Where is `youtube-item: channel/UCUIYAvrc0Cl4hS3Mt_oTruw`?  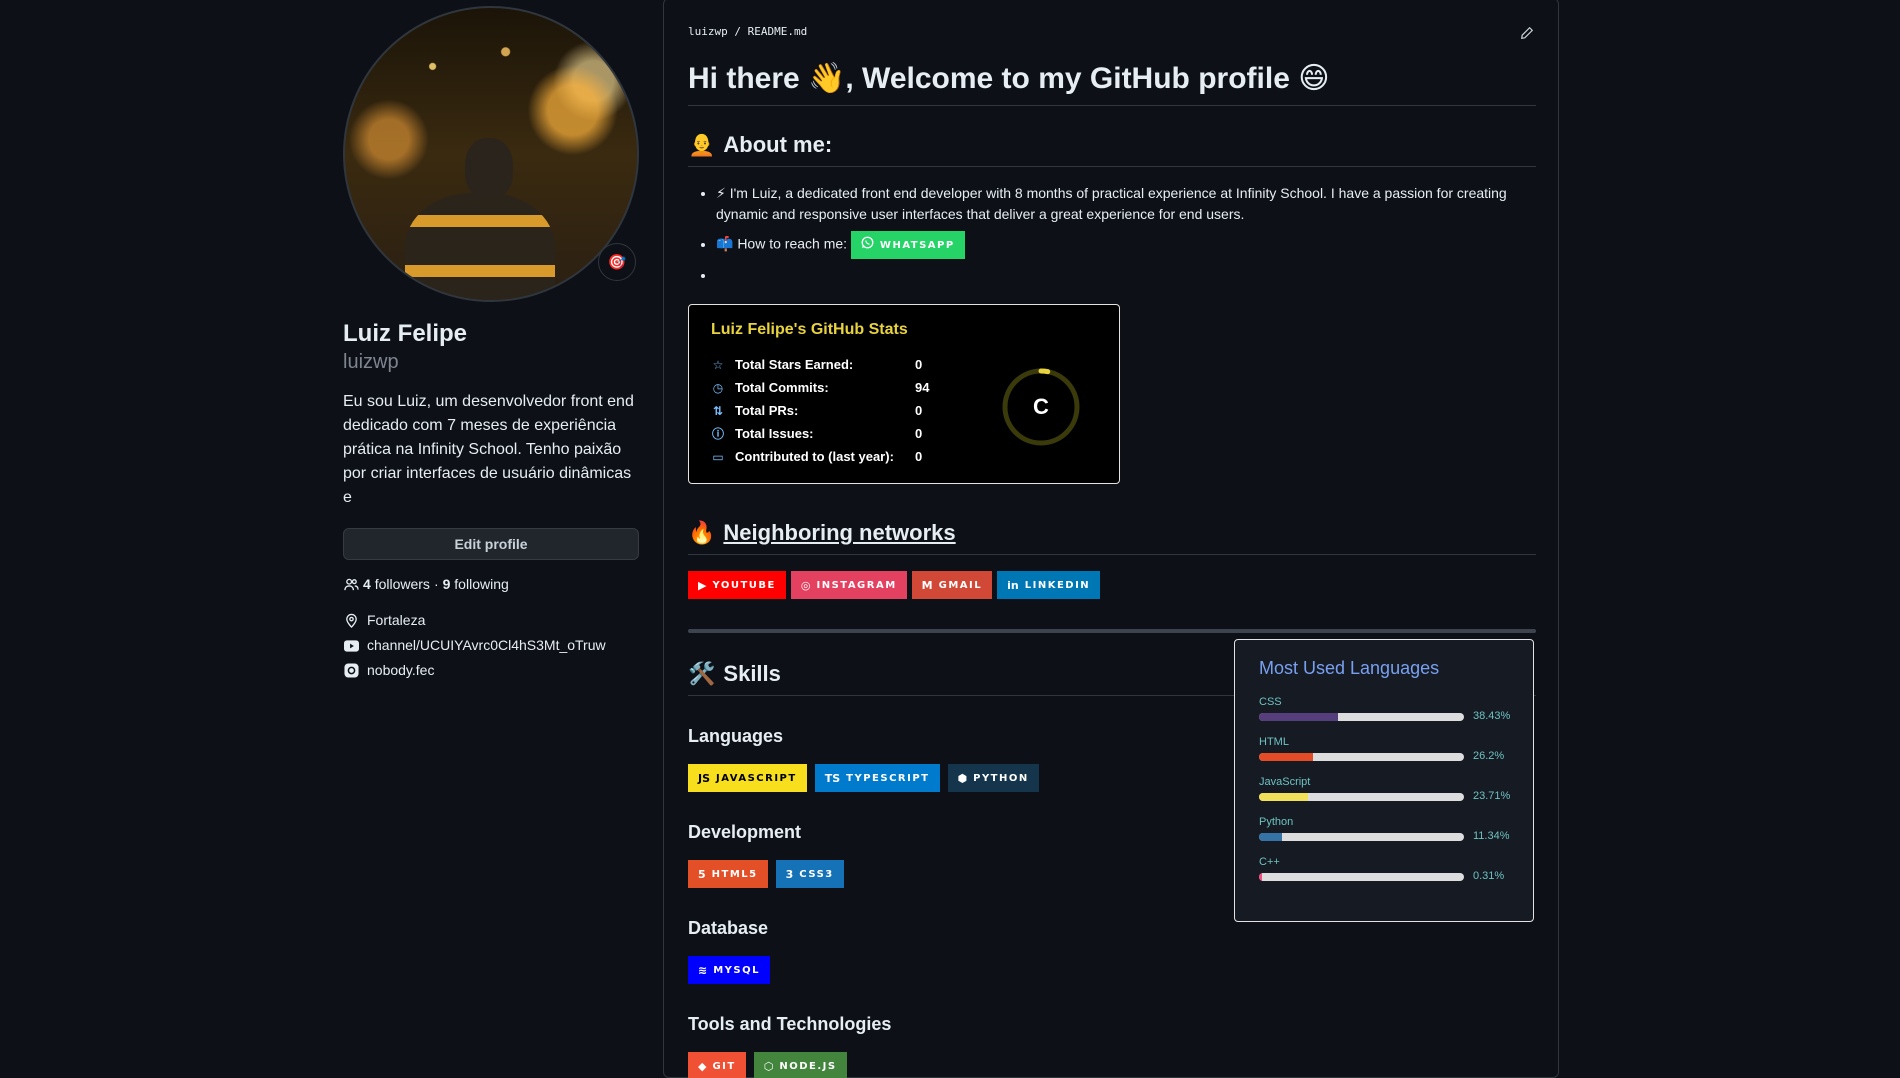 youtube-item: channel/UCUIYAvrc0Cl4hS3Mt_oTruw is located at coordinates (491, 645).